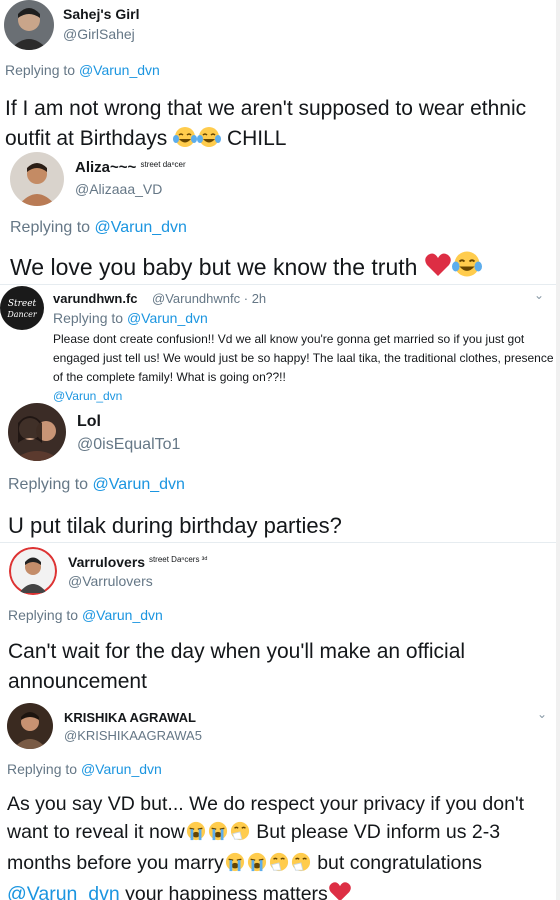  What do you see at coordinates (99, 34) in the screenshot?
I see `user-handle: @GirlSahej` at bounding box center [99, 34].